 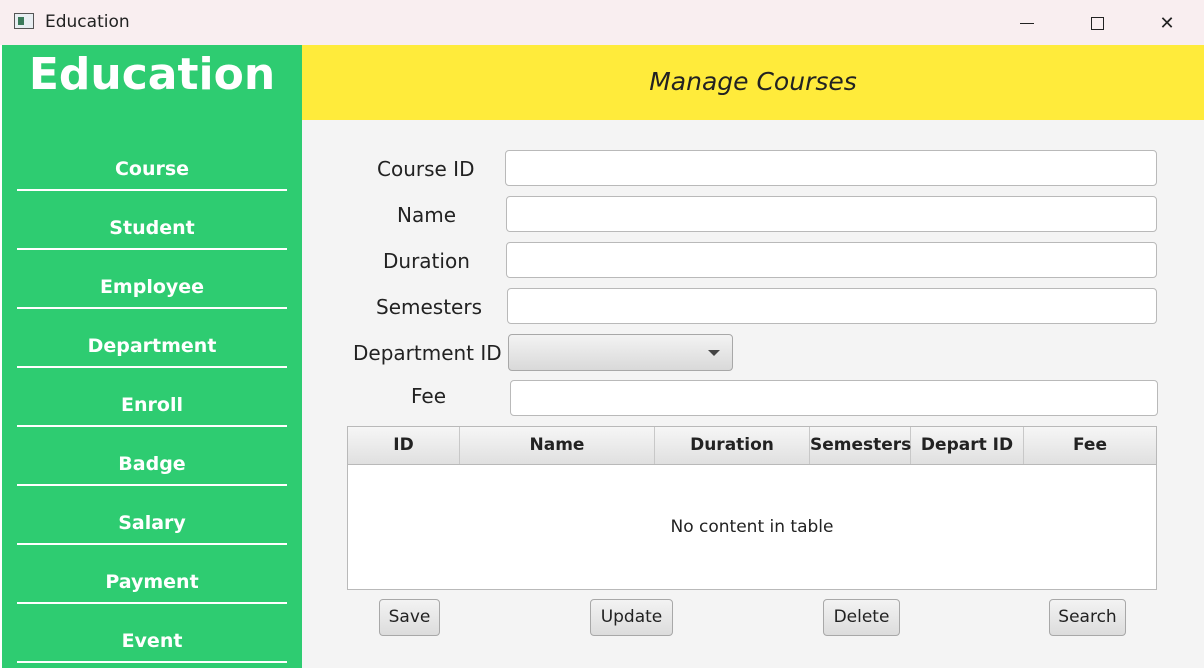 I want to click on sidebar-item-event: Event, so click(x=152, y=643).